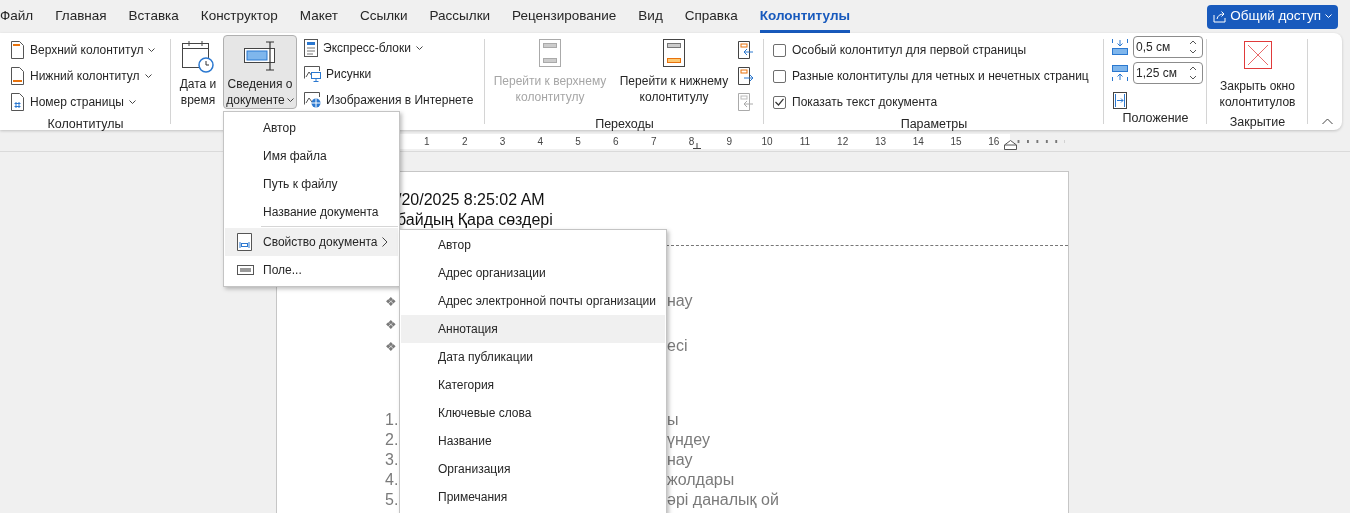 This screenshot has height=513, width=1350. What do you see at coordinates (865, 102) in the screenshot?
I see `checkbox-label: Показать текст документа` at bounding box center [865, 102].